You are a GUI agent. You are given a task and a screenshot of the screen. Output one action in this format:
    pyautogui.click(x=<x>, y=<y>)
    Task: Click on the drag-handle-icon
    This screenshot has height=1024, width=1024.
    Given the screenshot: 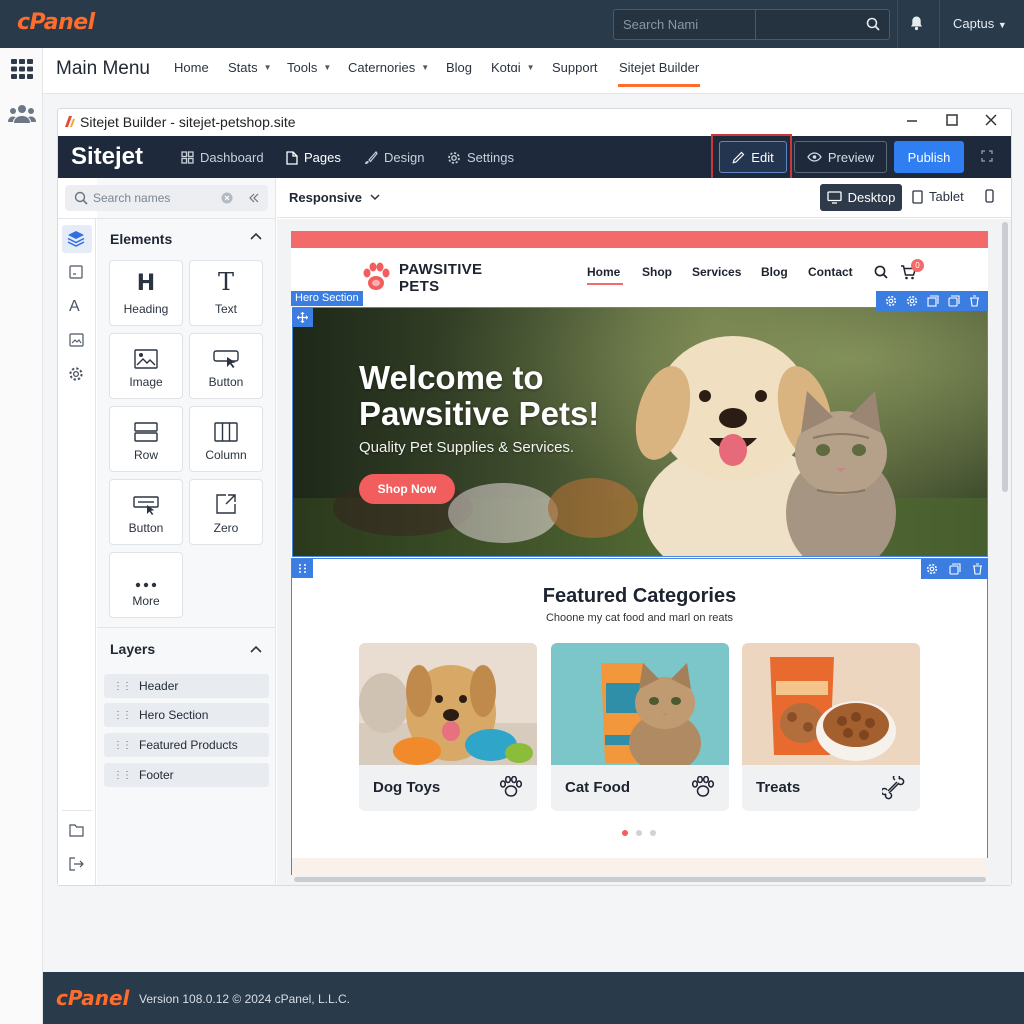 What is the action you would take?
    pyautogui.click(x=302, y=568)
    